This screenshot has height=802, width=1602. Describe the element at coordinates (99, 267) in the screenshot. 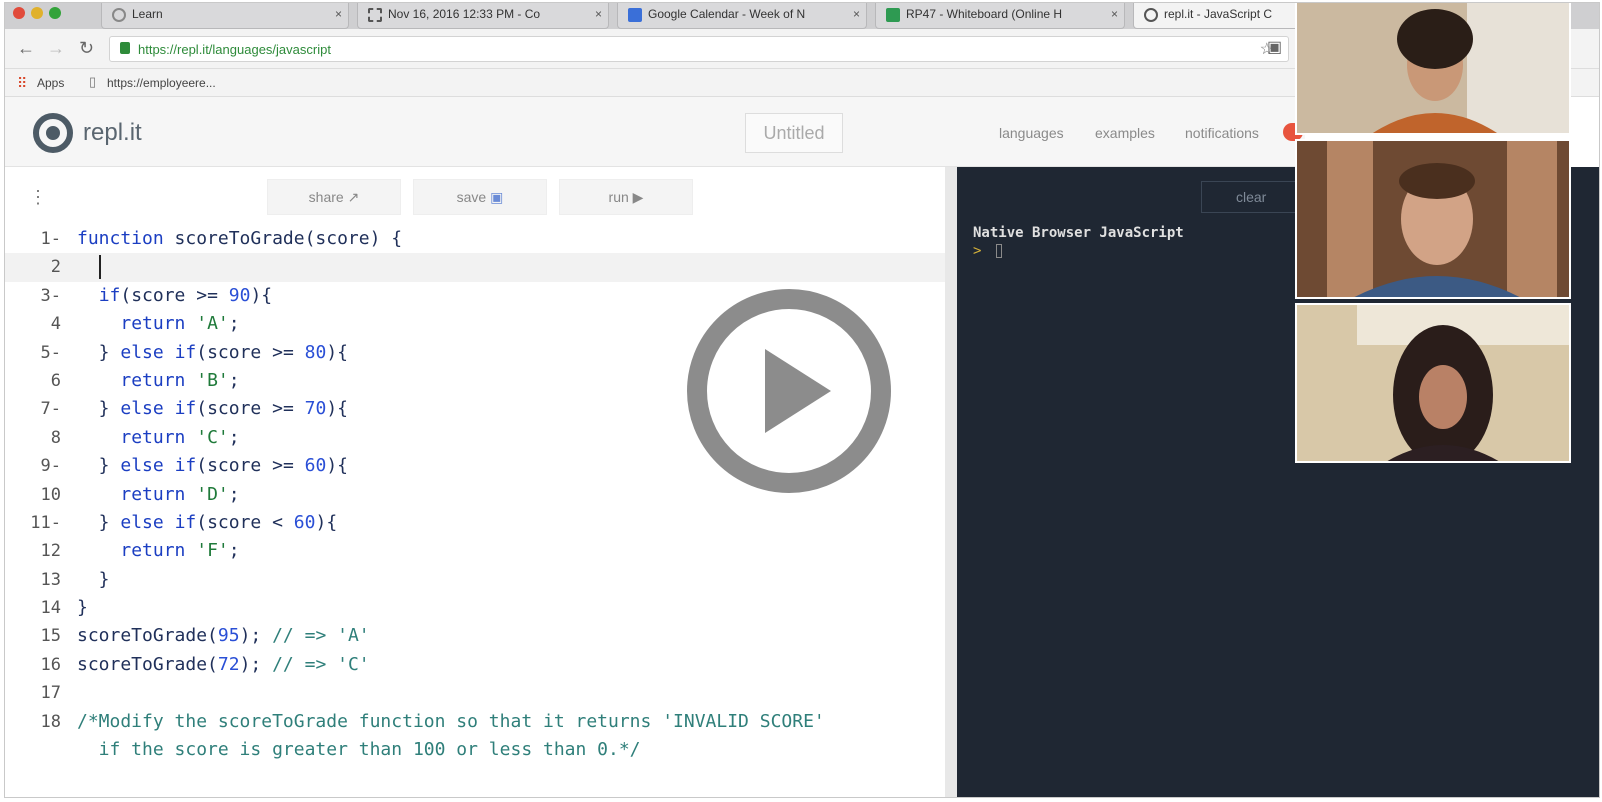

I see `text-cursor` at that location.